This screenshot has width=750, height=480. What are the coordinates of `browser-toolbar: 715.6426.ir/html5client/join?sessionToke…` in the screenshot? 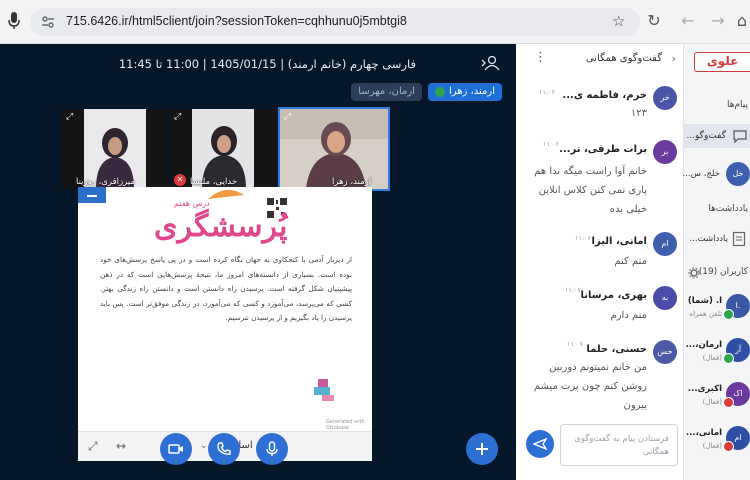 It's located at (375, 22).